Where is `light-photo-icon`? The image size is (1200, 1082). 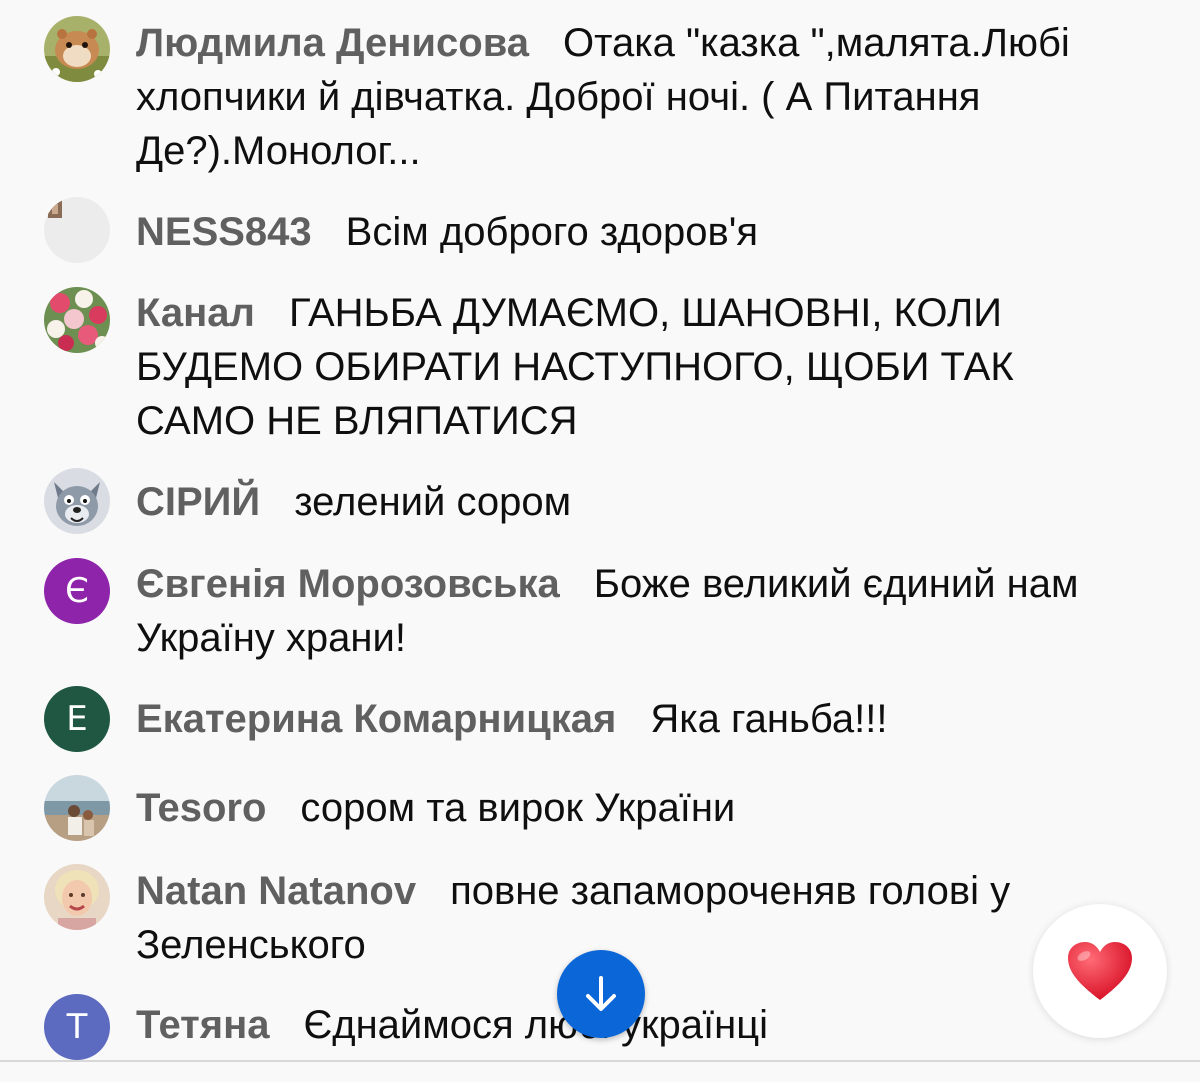
light-photo-icon is located at coordinates (77, 230).